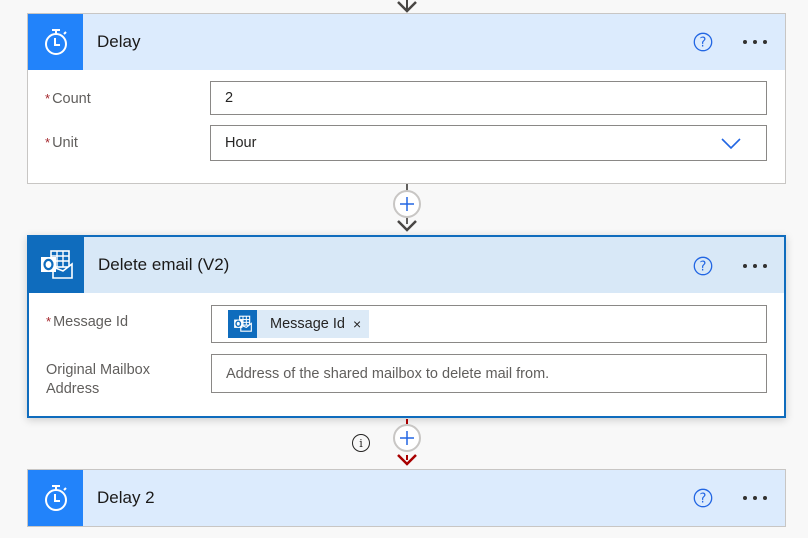 The width and height of the screenshot is (808, 538). I want to click on unit-label: * Unit, so click(61, 143).